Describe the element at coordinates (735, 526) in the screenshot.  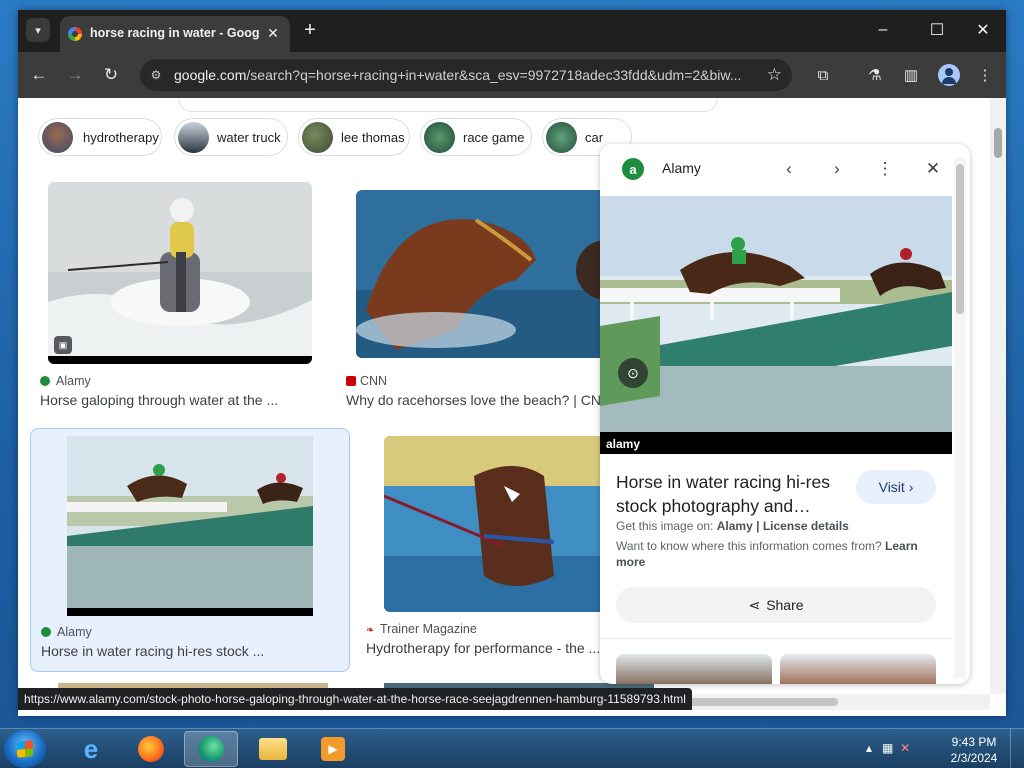
I see `license-site-link: Alamy` at that location.